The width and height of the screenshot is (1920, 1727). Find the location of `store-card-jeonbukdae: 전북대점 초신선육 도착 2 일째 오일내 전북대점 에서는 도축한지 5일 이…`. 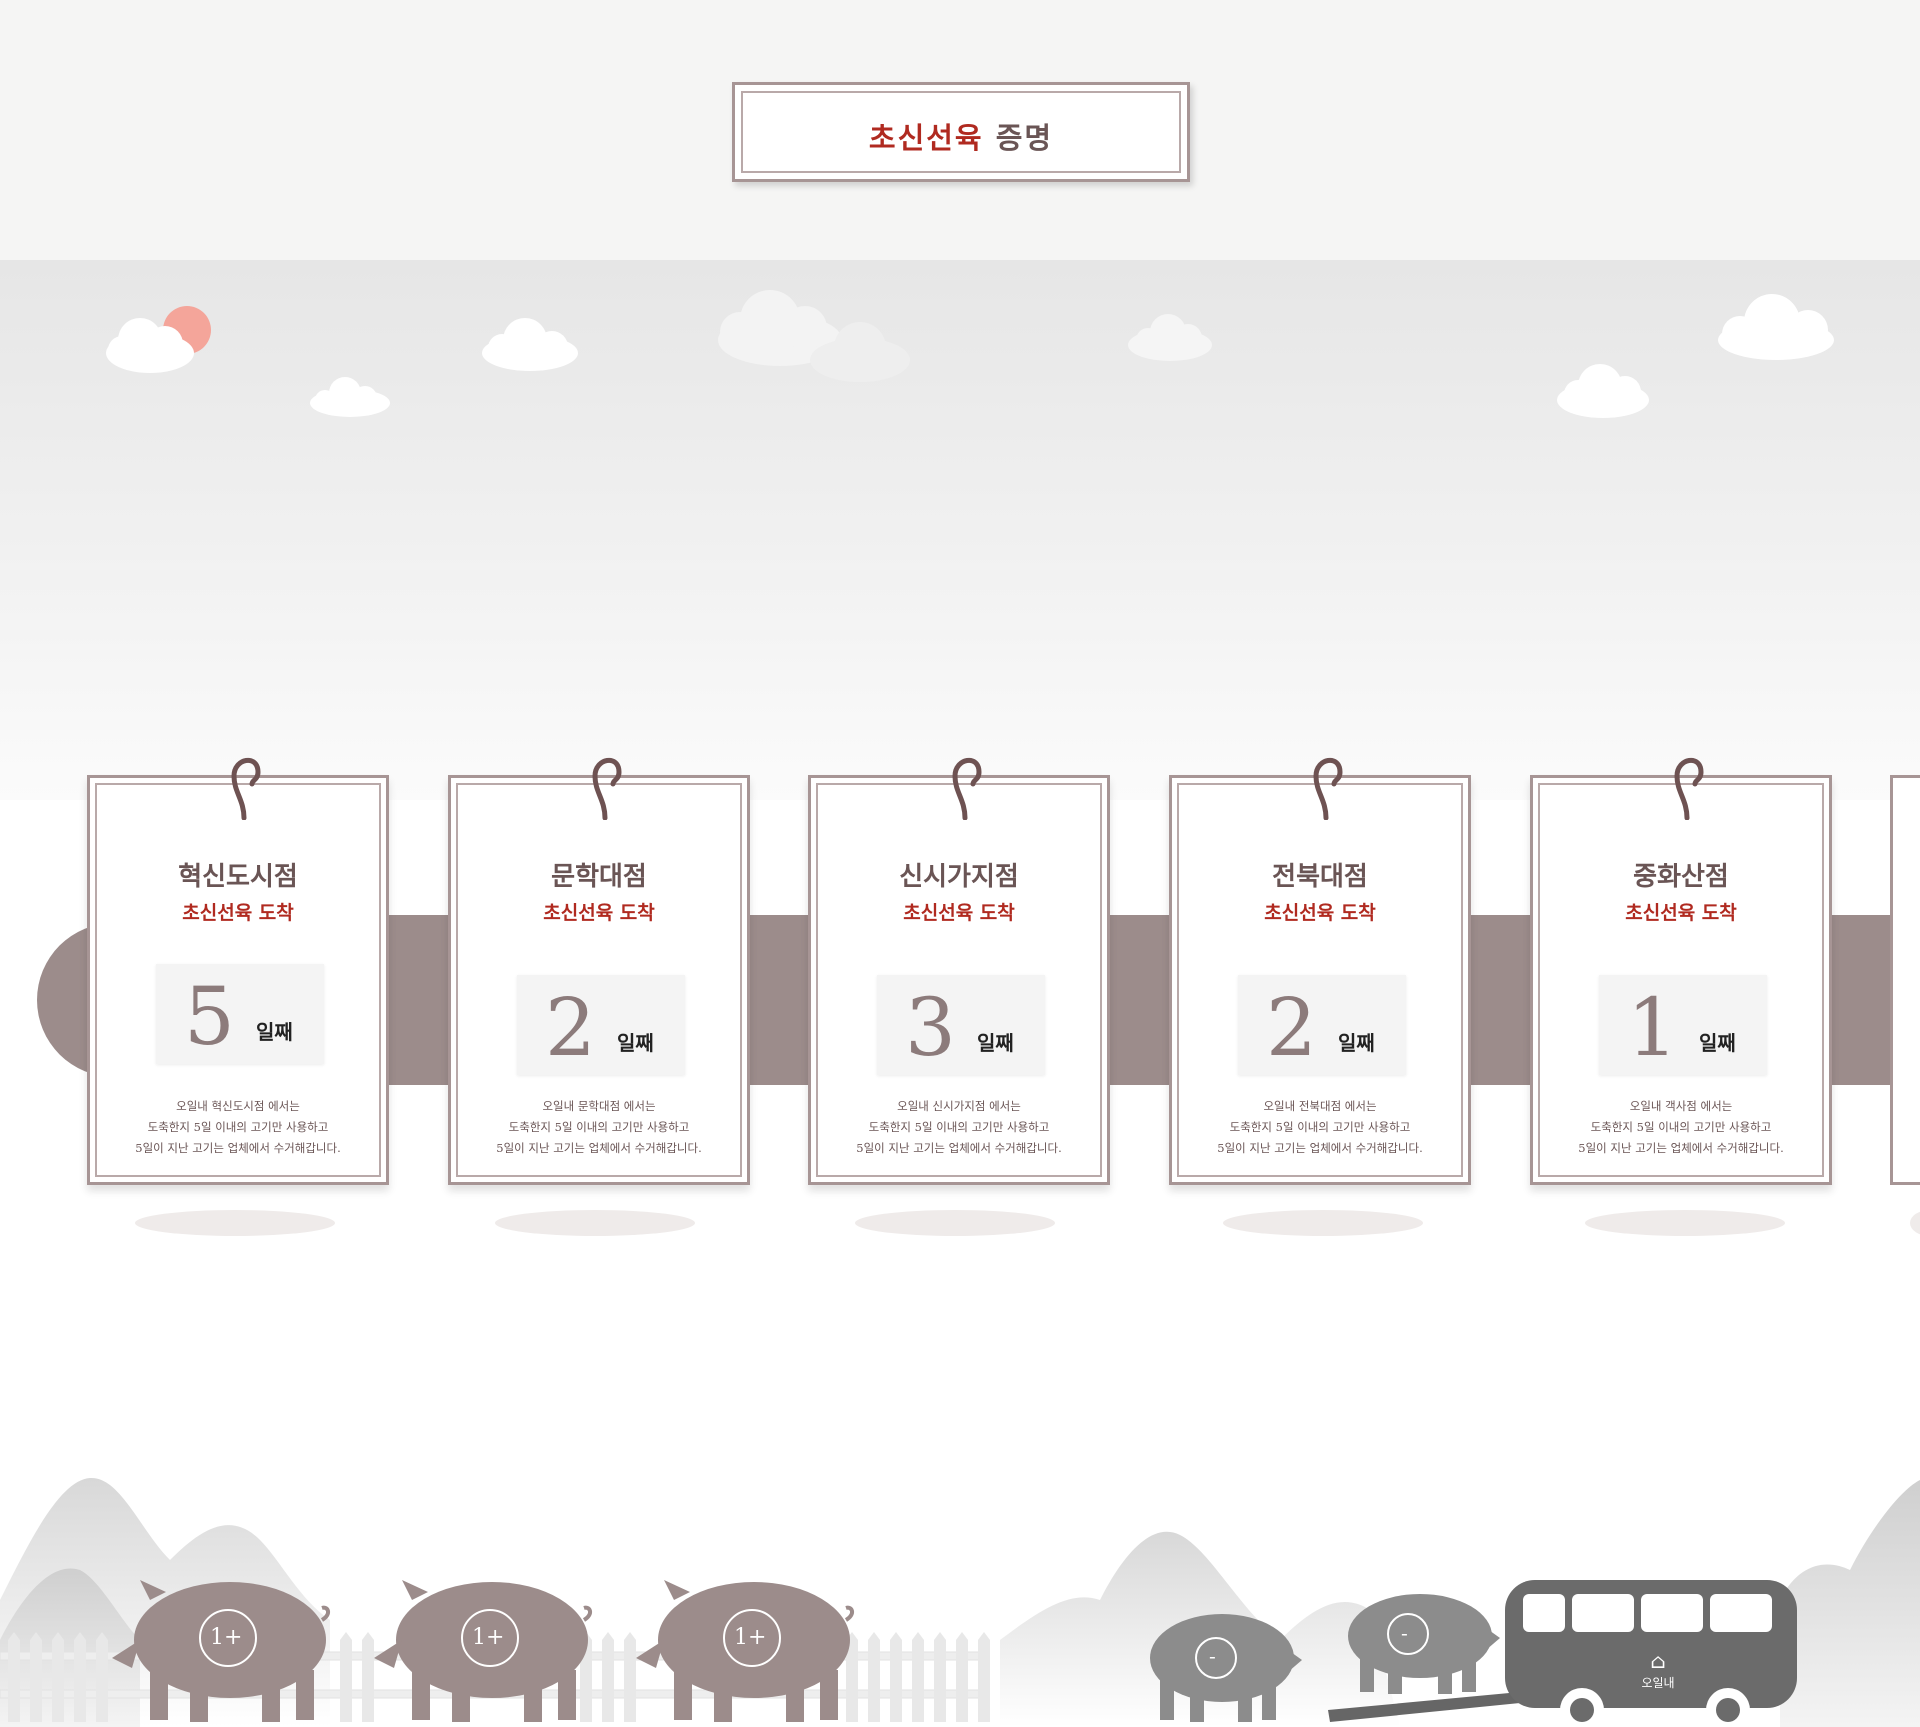

store-card-jeonbukdae: 전북대점 초신선육 도착 2 일째 오일내 전북대점 에서는 도축한지 5일 이… is located at coordinates (1320, 971).